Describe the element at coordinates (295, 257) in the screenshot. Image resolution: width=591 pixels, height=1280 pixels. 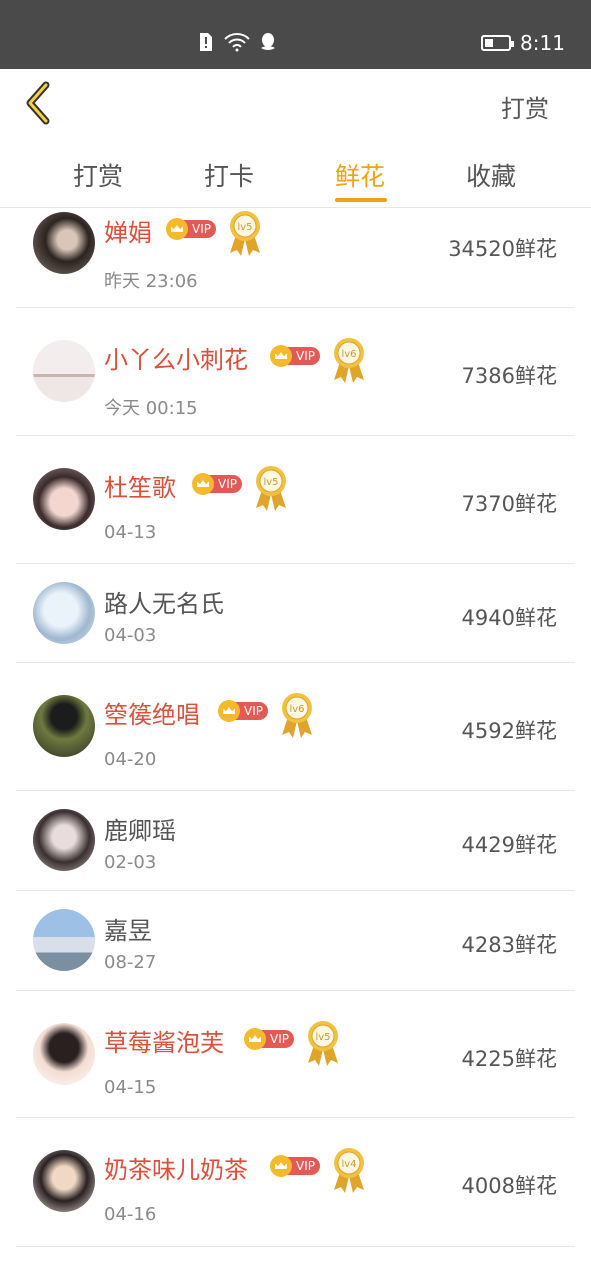
I see `list-item: 婵娟 VIP lv5 昨天 23:06 34520鲜花` at that location.